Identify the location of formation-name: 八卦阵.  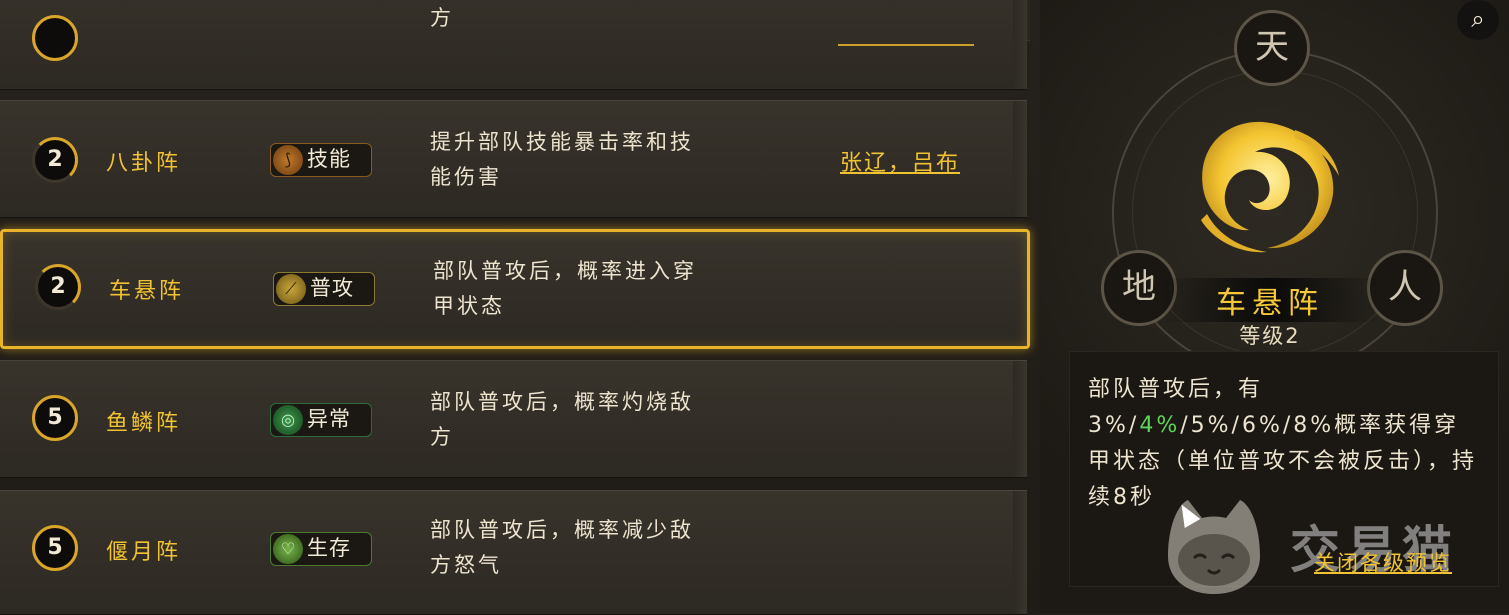
(144, 163).